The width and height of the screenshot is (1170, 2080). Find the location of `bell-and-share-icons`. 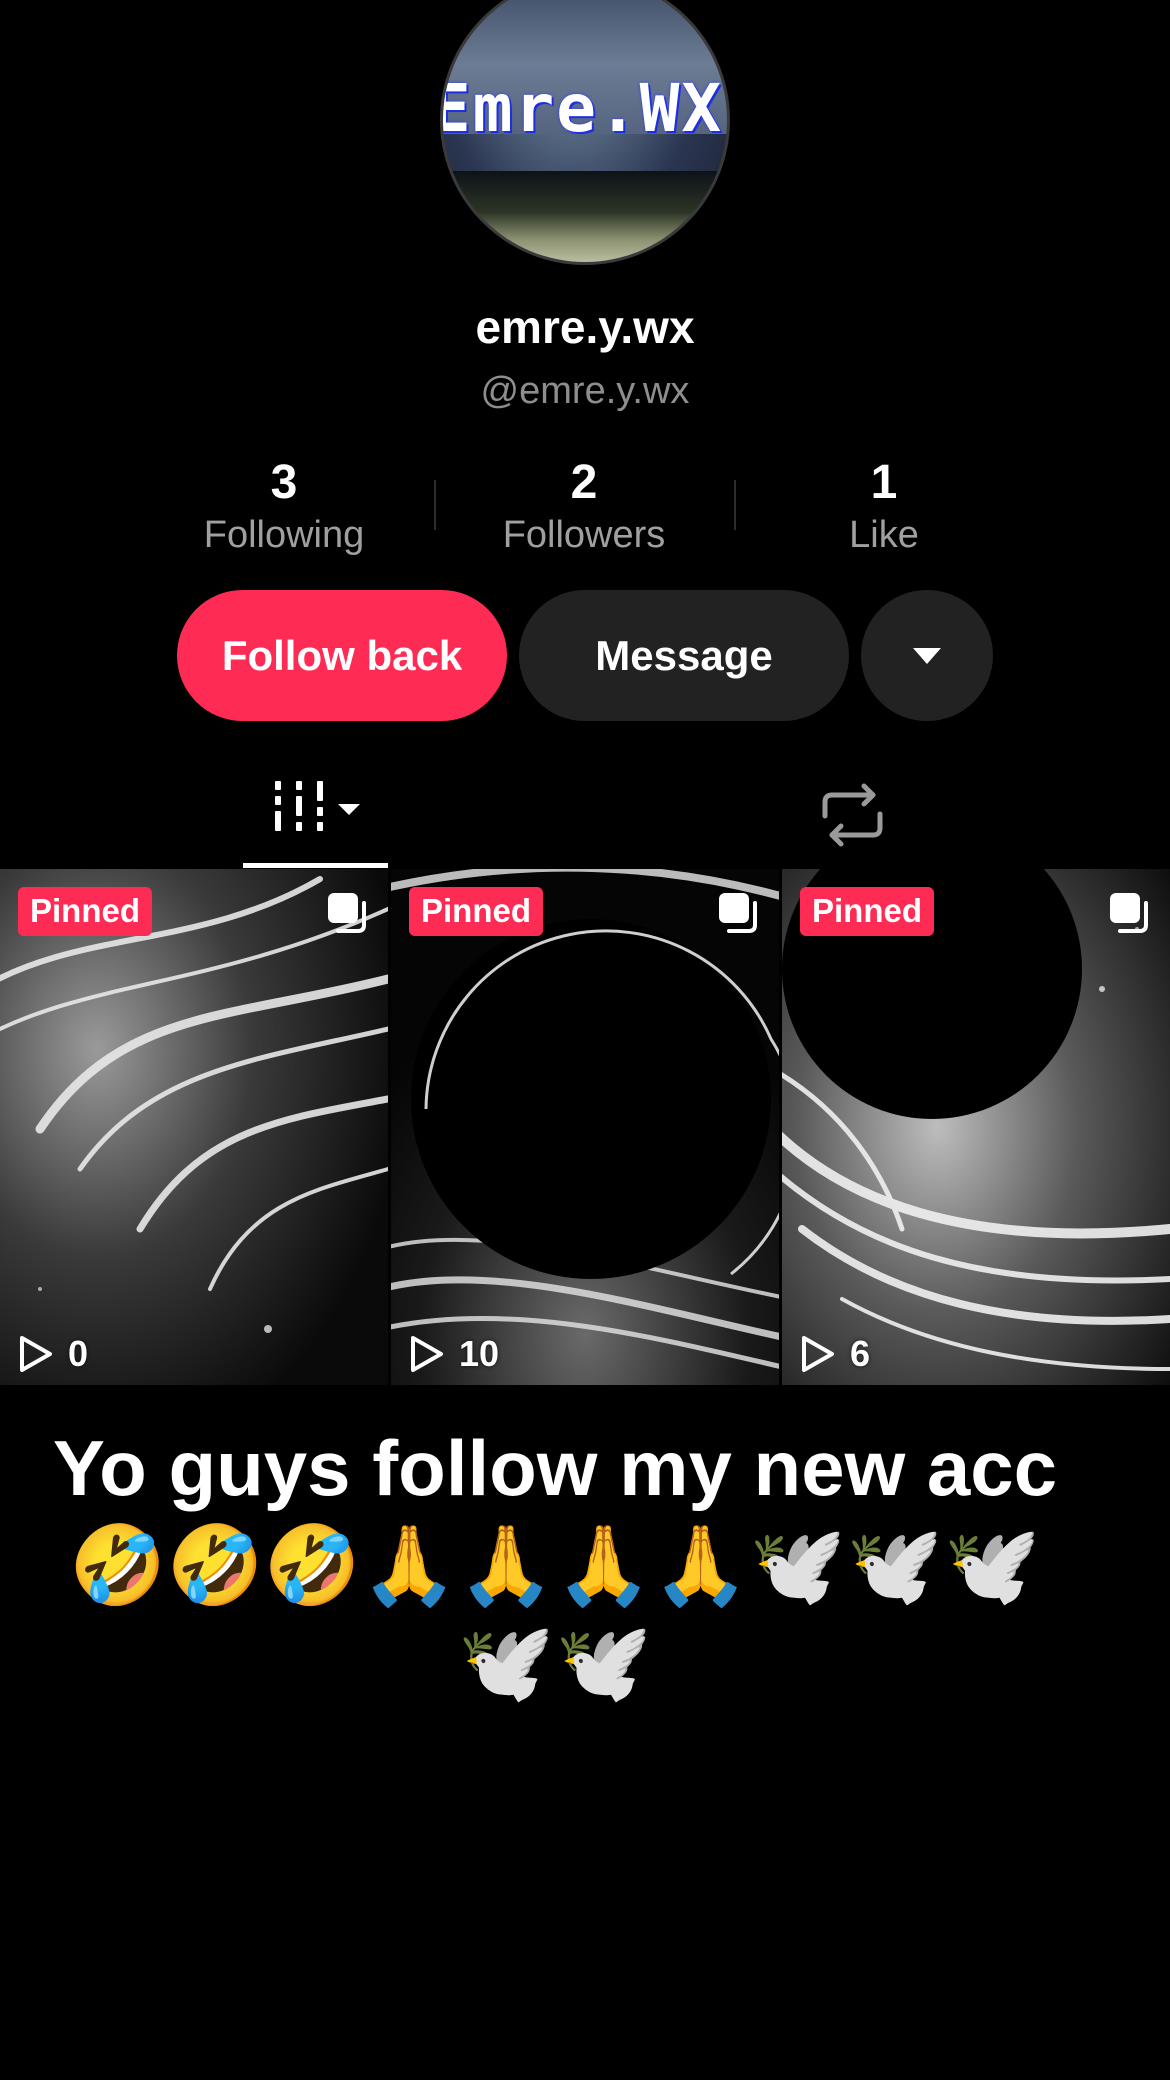

bell-and-share-icons is located at coordinates (1055, 5).